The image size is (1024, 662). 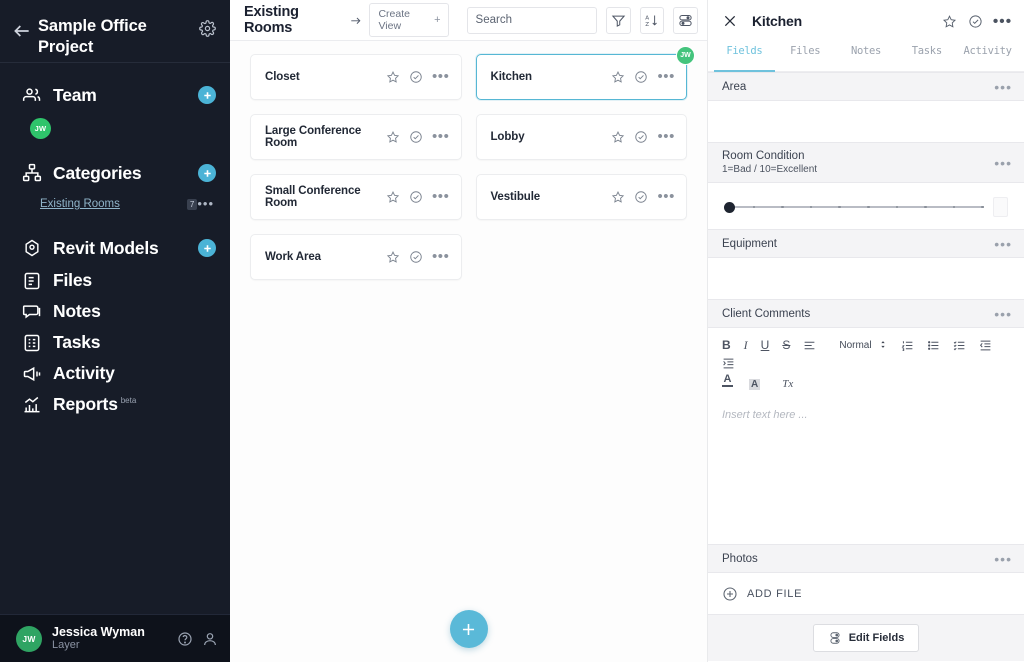 I want to click on detail-panel-title: Kitchen, so click(x=777, y=21).